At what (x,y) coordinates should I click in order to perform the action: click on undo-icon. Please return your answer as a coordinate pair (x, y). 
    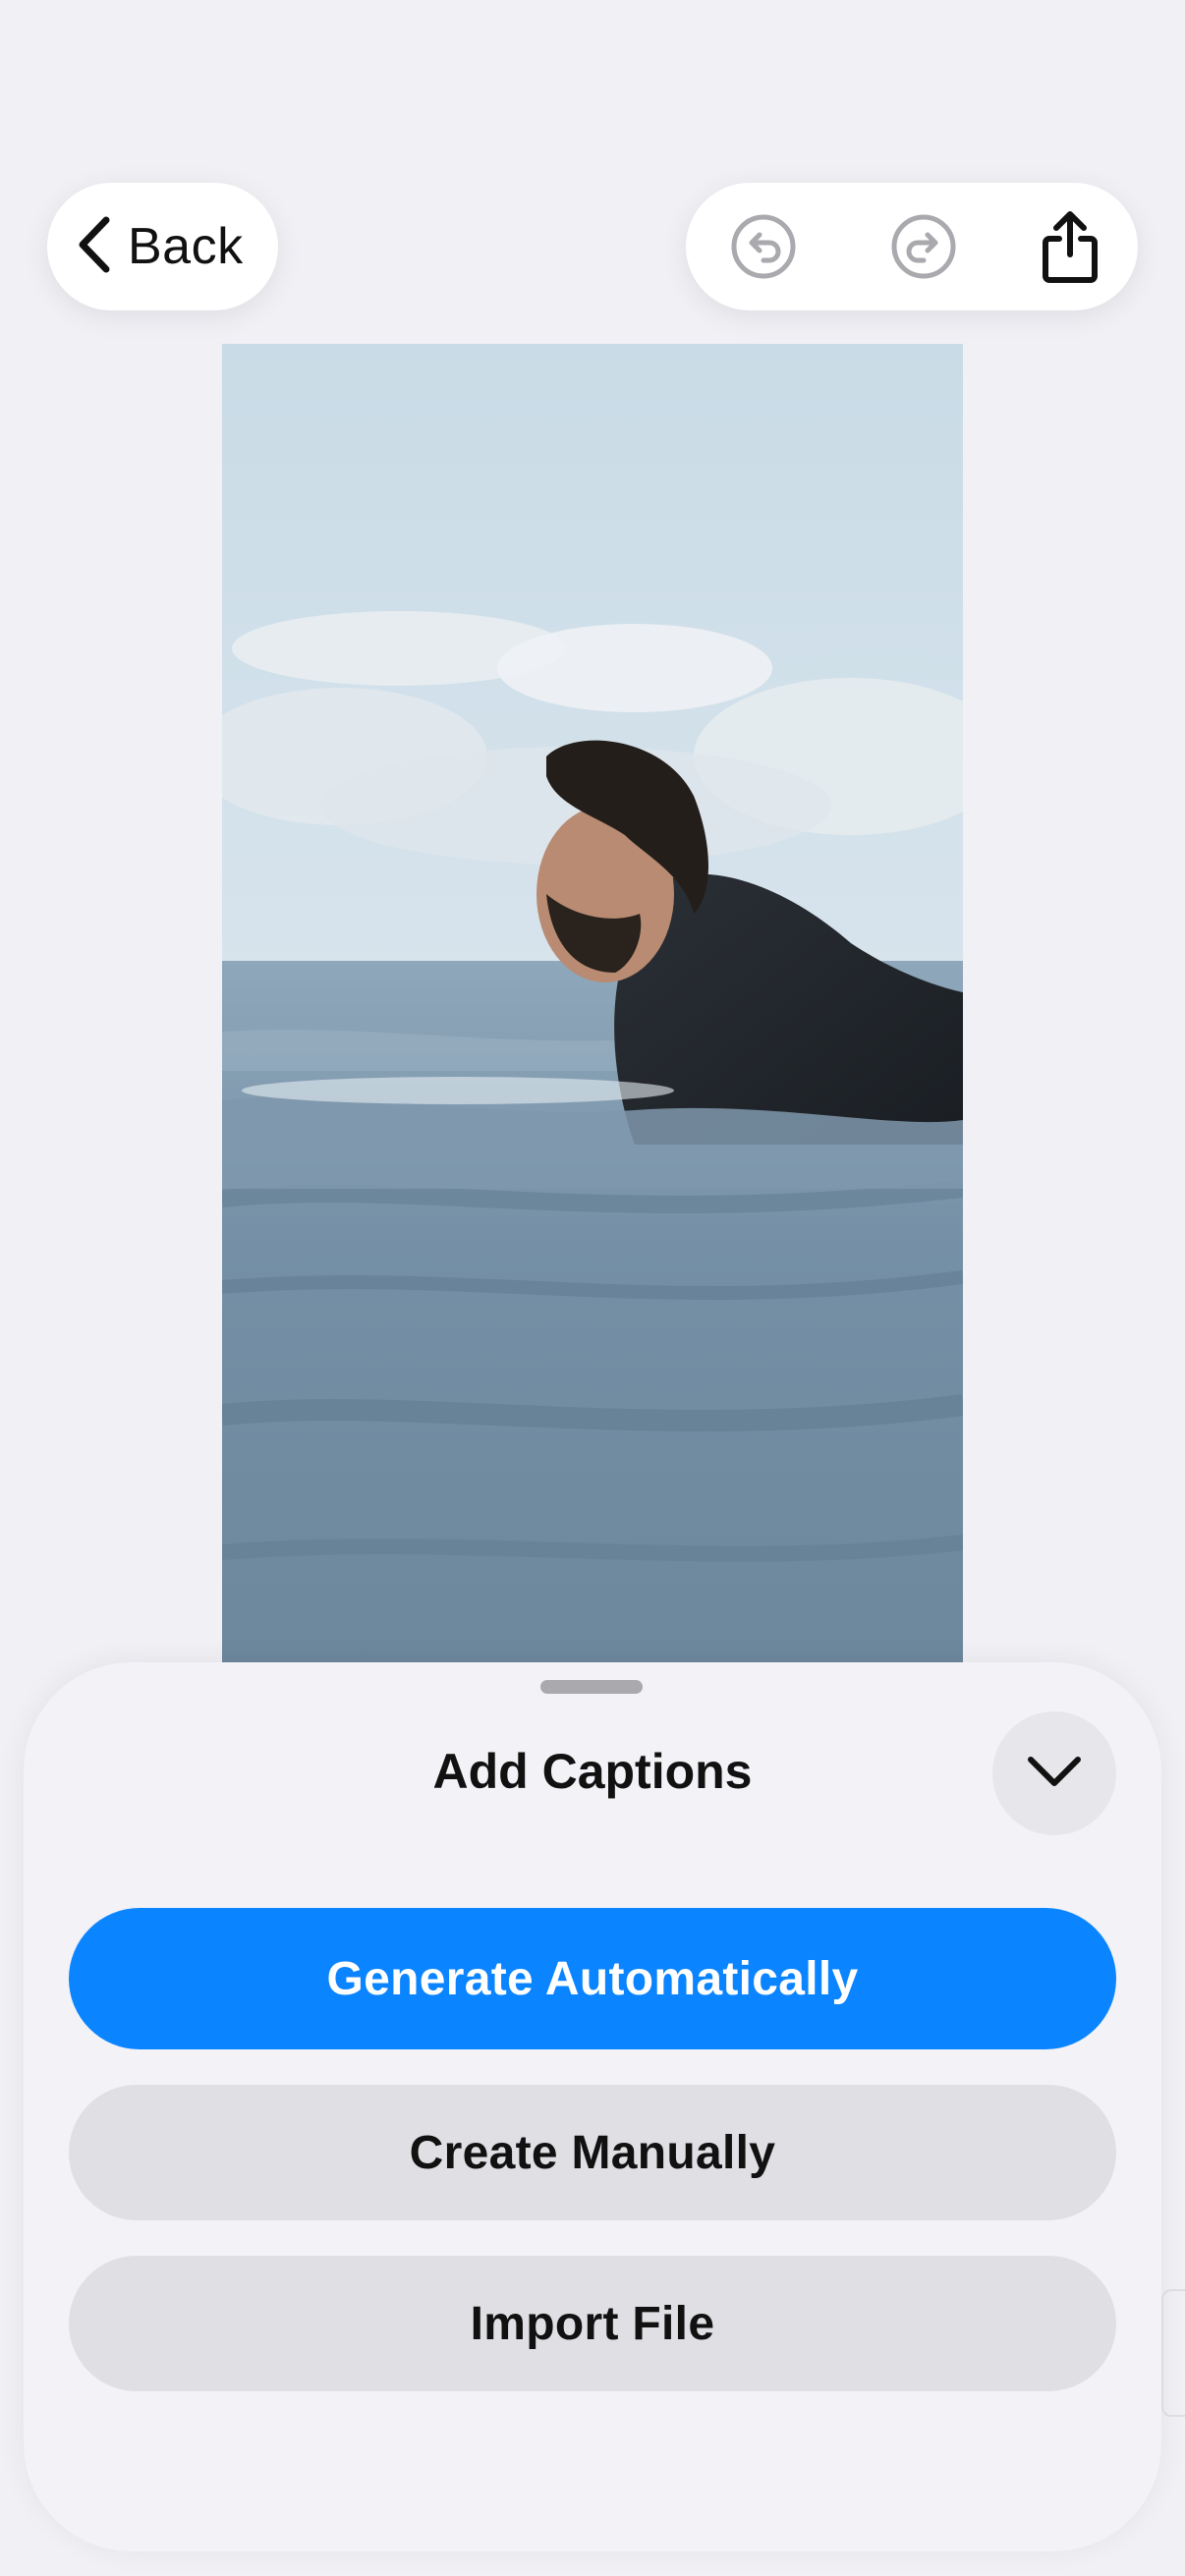
    Looking at the image, I should click on (763, 246).